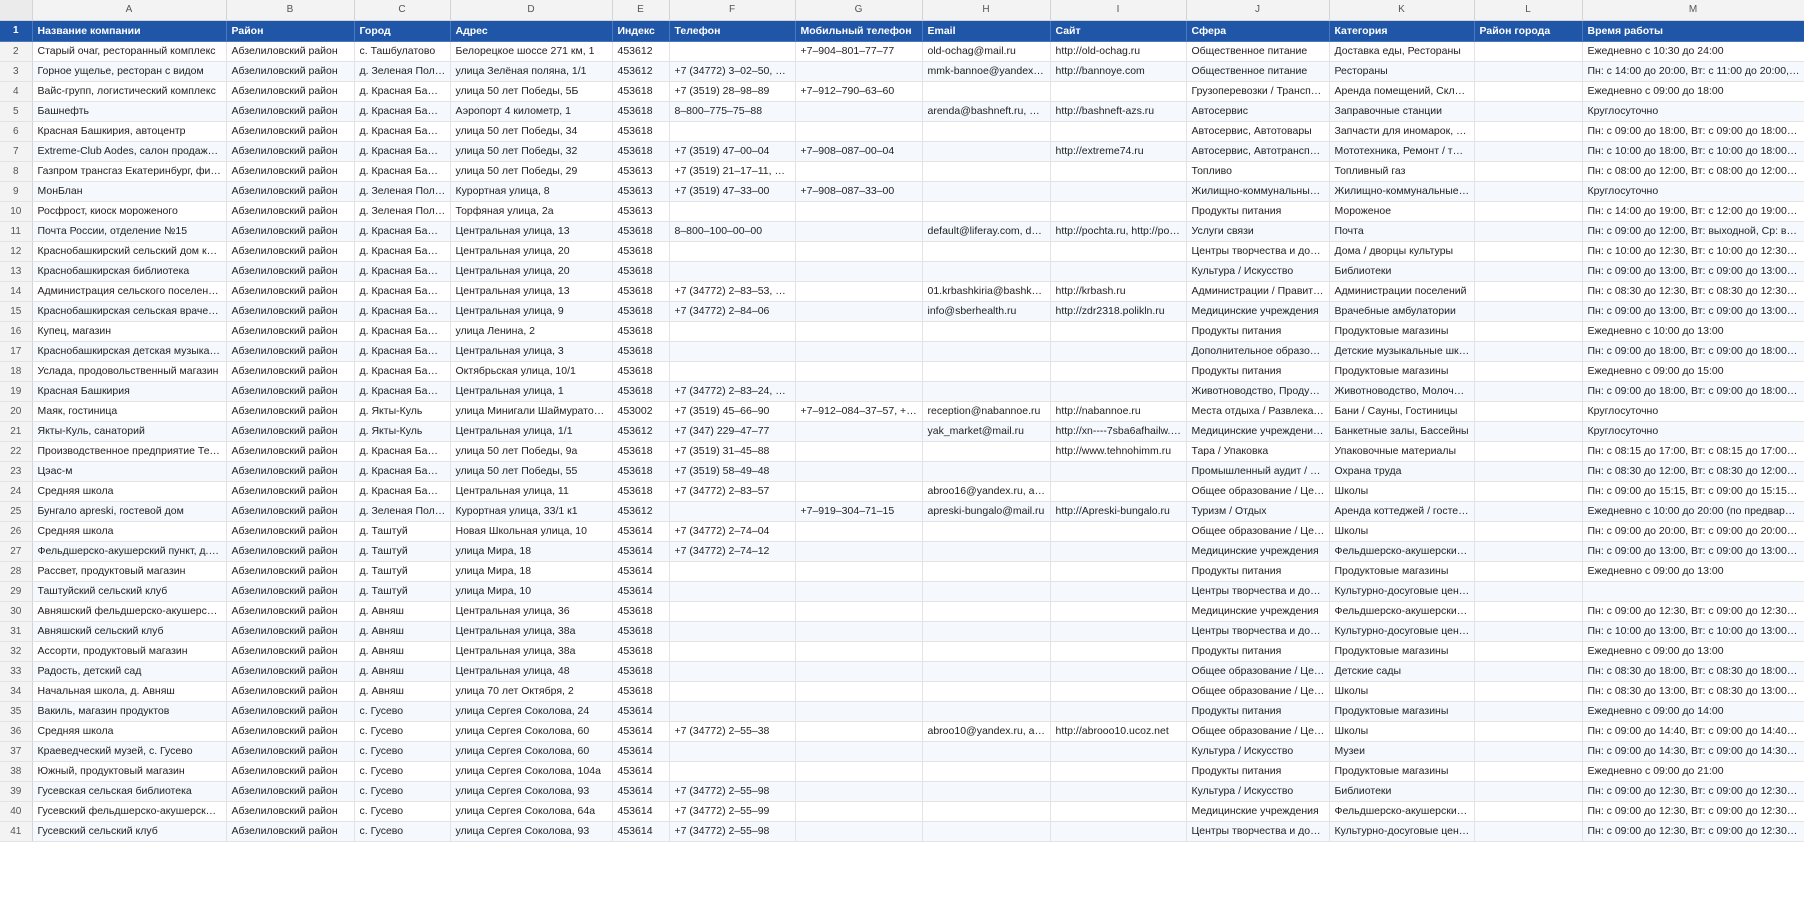 Image resolution: width=1804 pixels, height=902 pixels. Describe the element at coordinates (16, 431) in the screenshot. I see `row-number: 21` at that location.